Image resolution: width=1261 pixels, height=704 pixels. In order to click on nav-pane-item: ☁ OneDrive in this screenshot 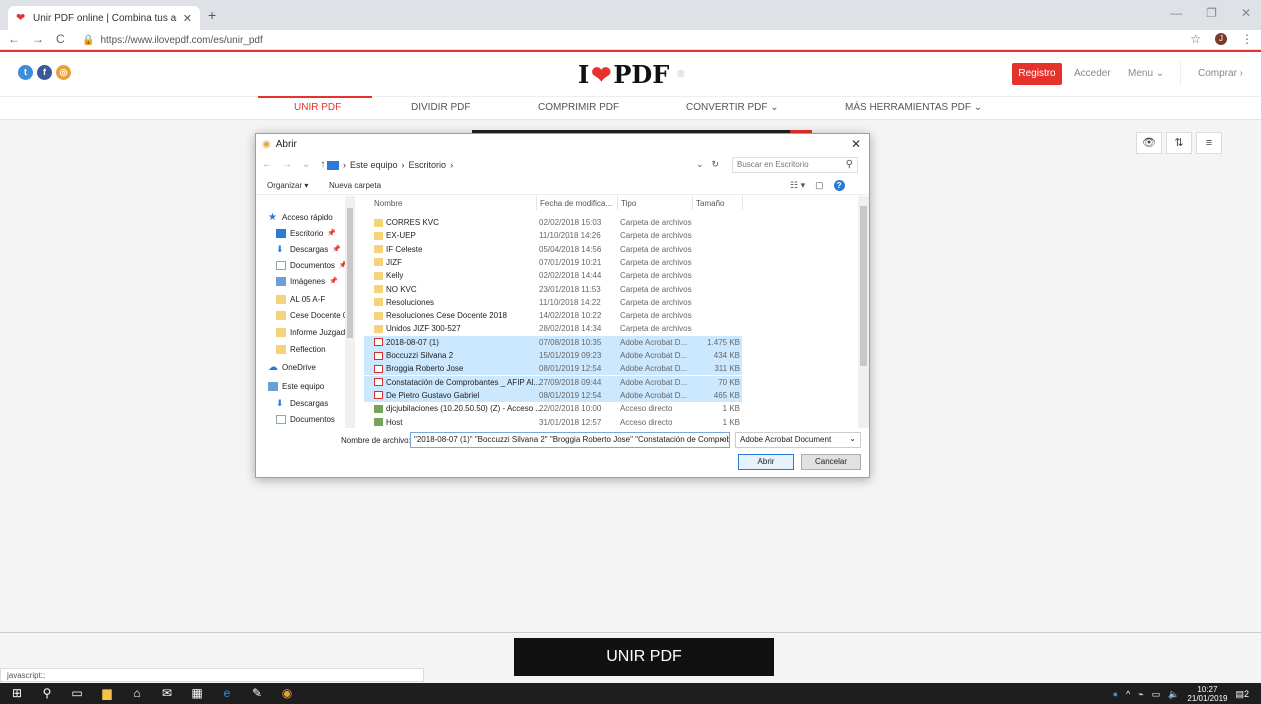, I will do `click(300, 367)`.